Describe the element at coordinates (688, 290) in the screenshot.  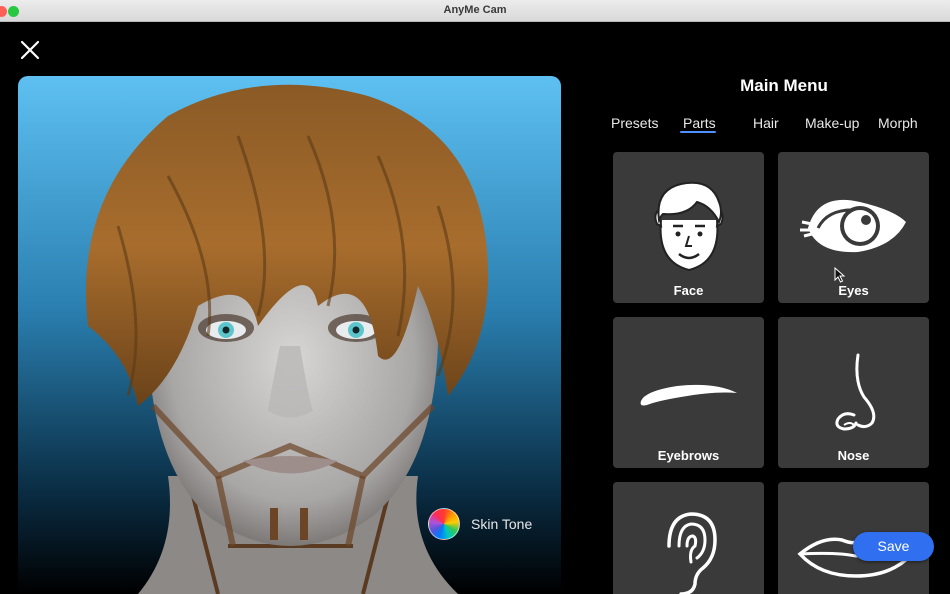
I see `part-tile-label: Face` at that location.